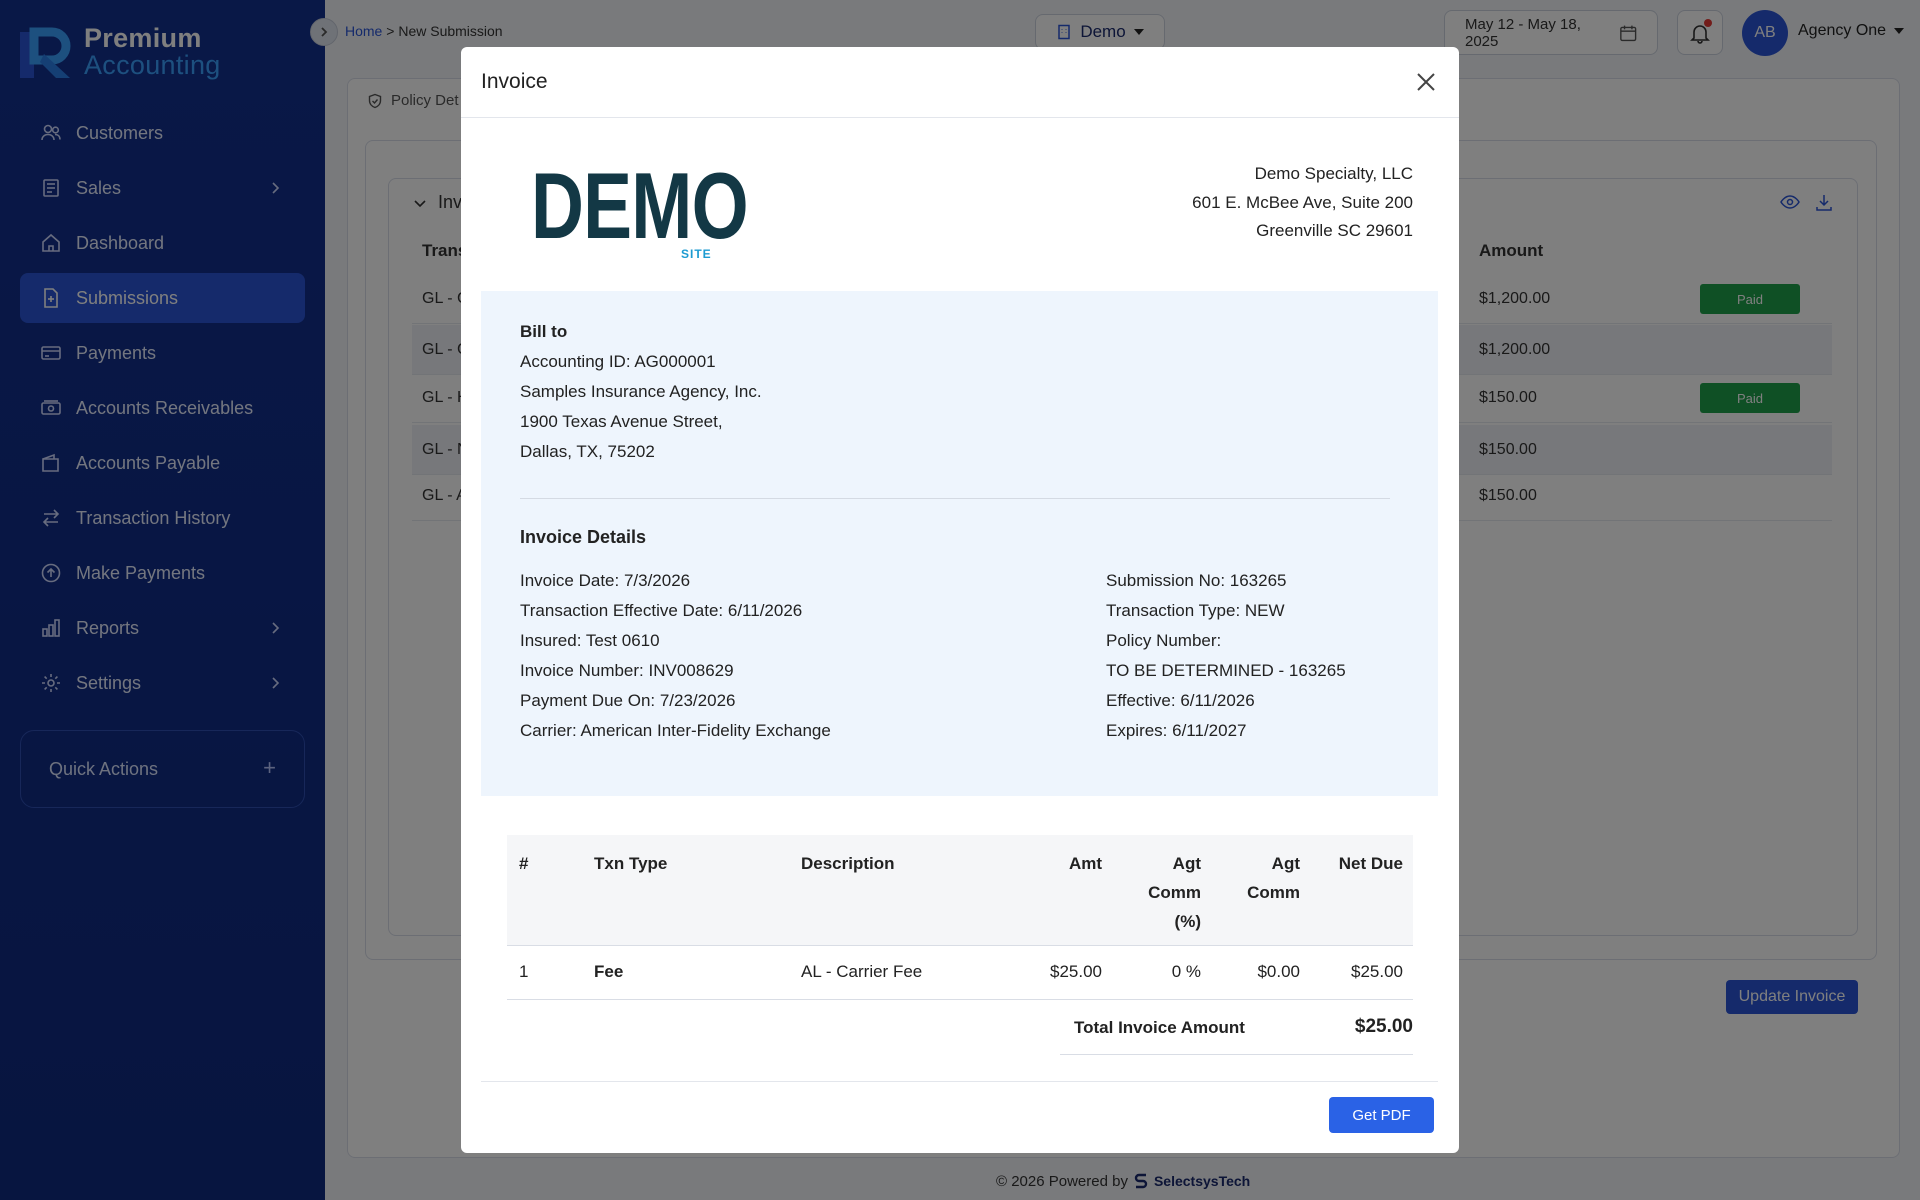  What do you see at coordinates (1186, 863) in the screenshot?
I see `column-header-agt-comm-pct-line1: Agt` at bounding box center [1186, 863].